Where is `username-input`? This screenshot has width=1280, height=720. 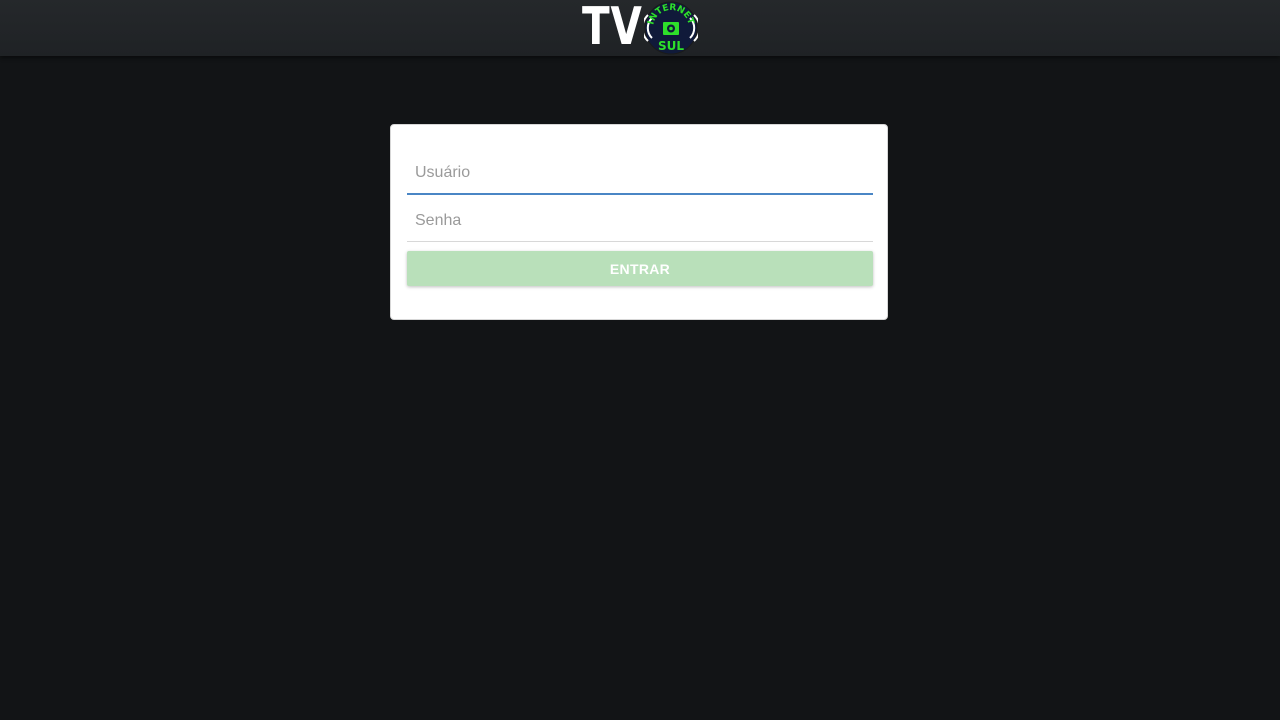 username-input is located at coordinates (640, 173).